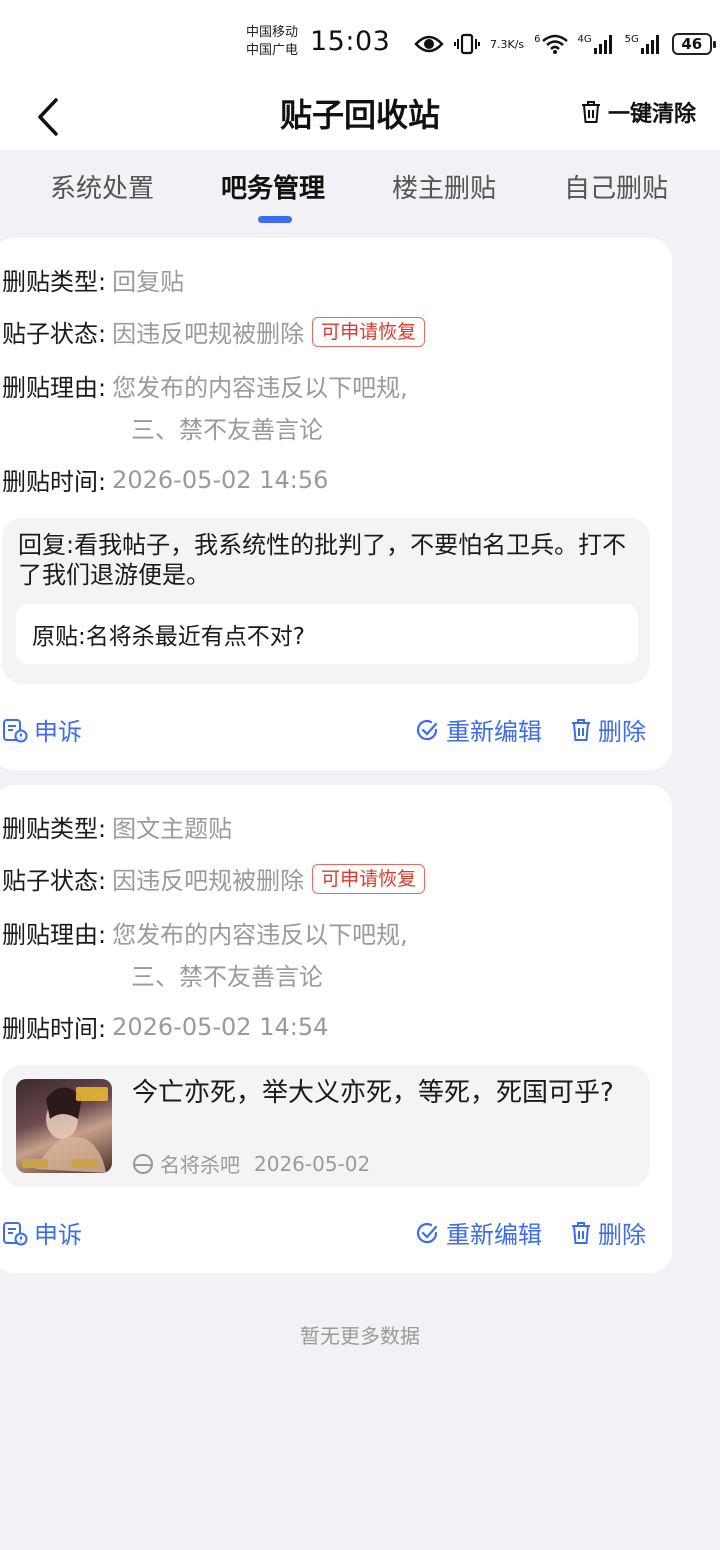 The width and height of the screenshot is (720, 1550). What do you see at coordinates (507, 44) in the screenshot?
I see `net-speed: 7.3 K/s` at bounding box center [507, 44].